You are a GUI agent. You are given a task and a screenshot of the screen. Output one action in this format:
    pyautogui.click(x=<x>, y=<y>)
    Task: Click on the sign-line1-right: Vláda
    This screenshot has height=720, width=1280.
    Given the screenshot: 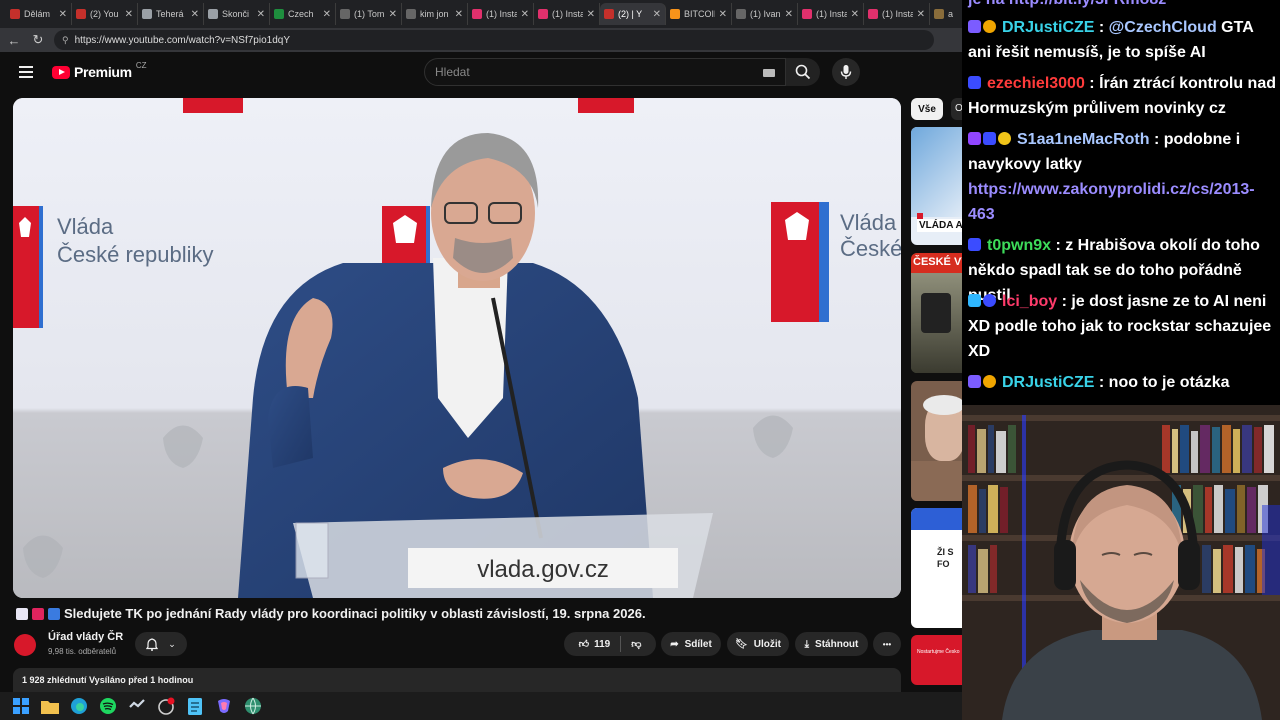 What is the action you would take?
    pyautogui.click(x=868, y=222)
    